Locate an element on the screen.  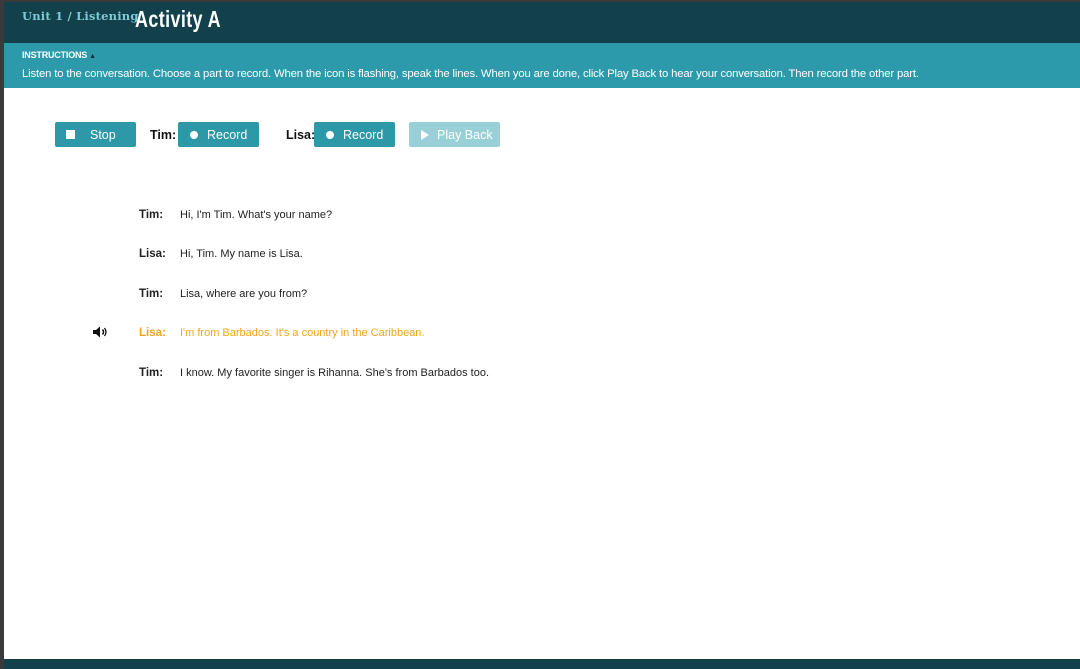
footer-bar is located at coordinates (542, 664).